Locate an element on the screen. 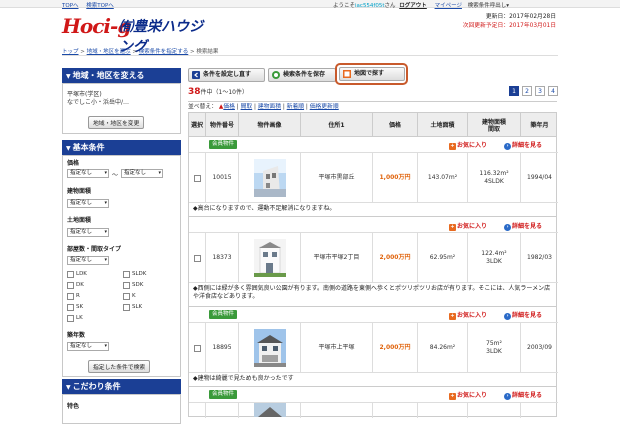 The image size is (620, 424). listing-address: 平塚市平塚2丁目 is located at coordinates (337, 258).